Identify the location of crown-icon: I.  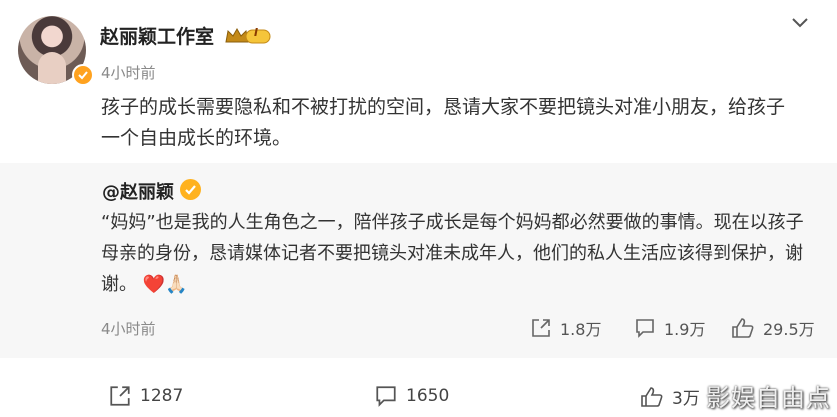
(248, 38).